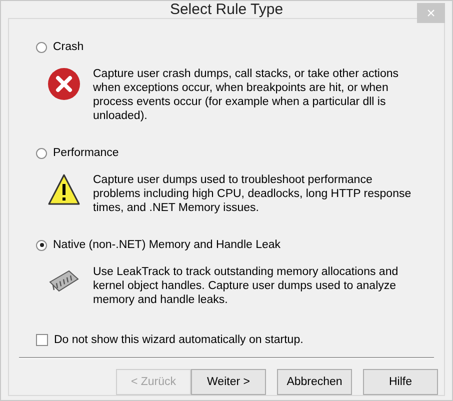 The height and width of the screenshot is (401, 453). What do you see at coordinates (64, 84) in the screenshot?
I see `error-icon` at bounding box center [64, 84].